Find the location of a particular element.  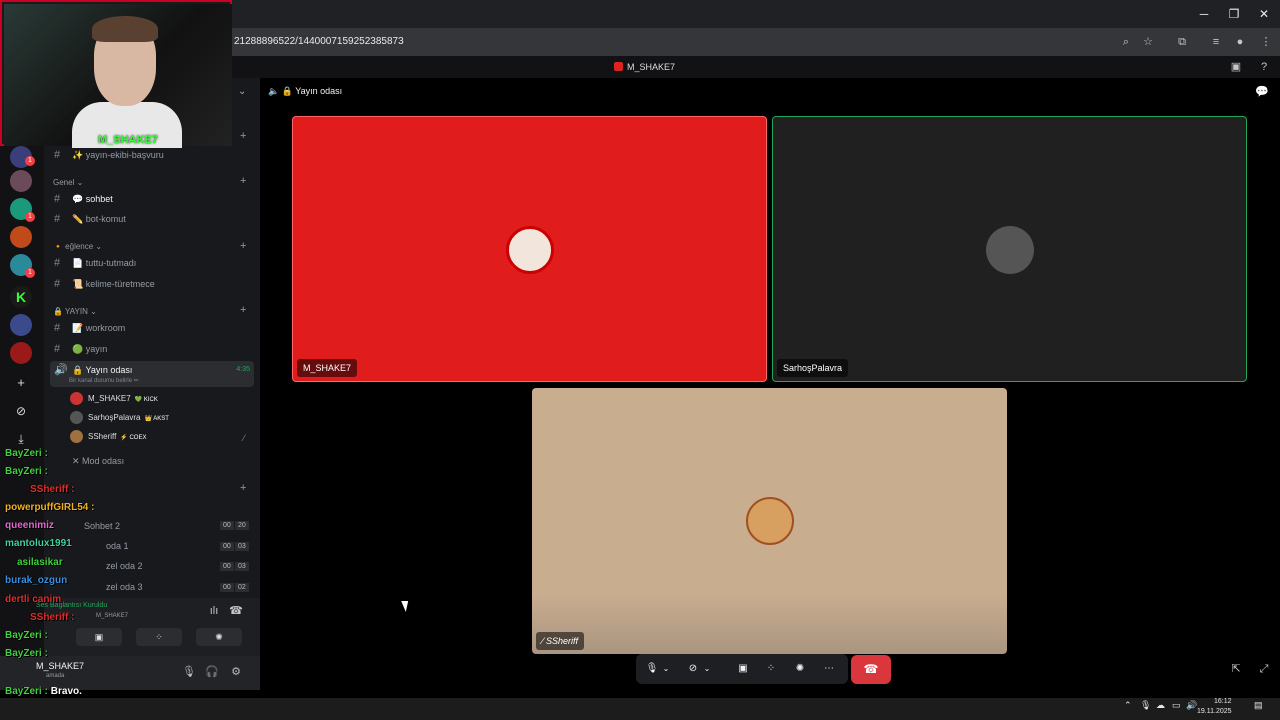

chat-message: asilasikar is located at coordinates (41, 562).